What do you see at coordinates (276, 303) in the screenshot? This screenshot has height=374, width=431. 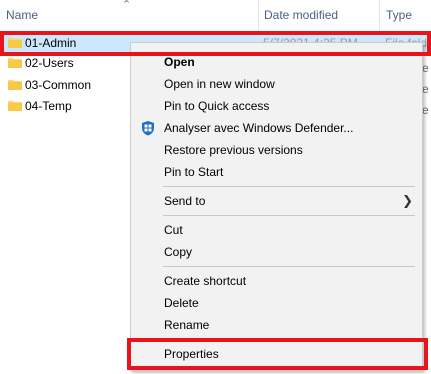 I see `menu-item-delete: Delete` at bounding box center [276, 303].